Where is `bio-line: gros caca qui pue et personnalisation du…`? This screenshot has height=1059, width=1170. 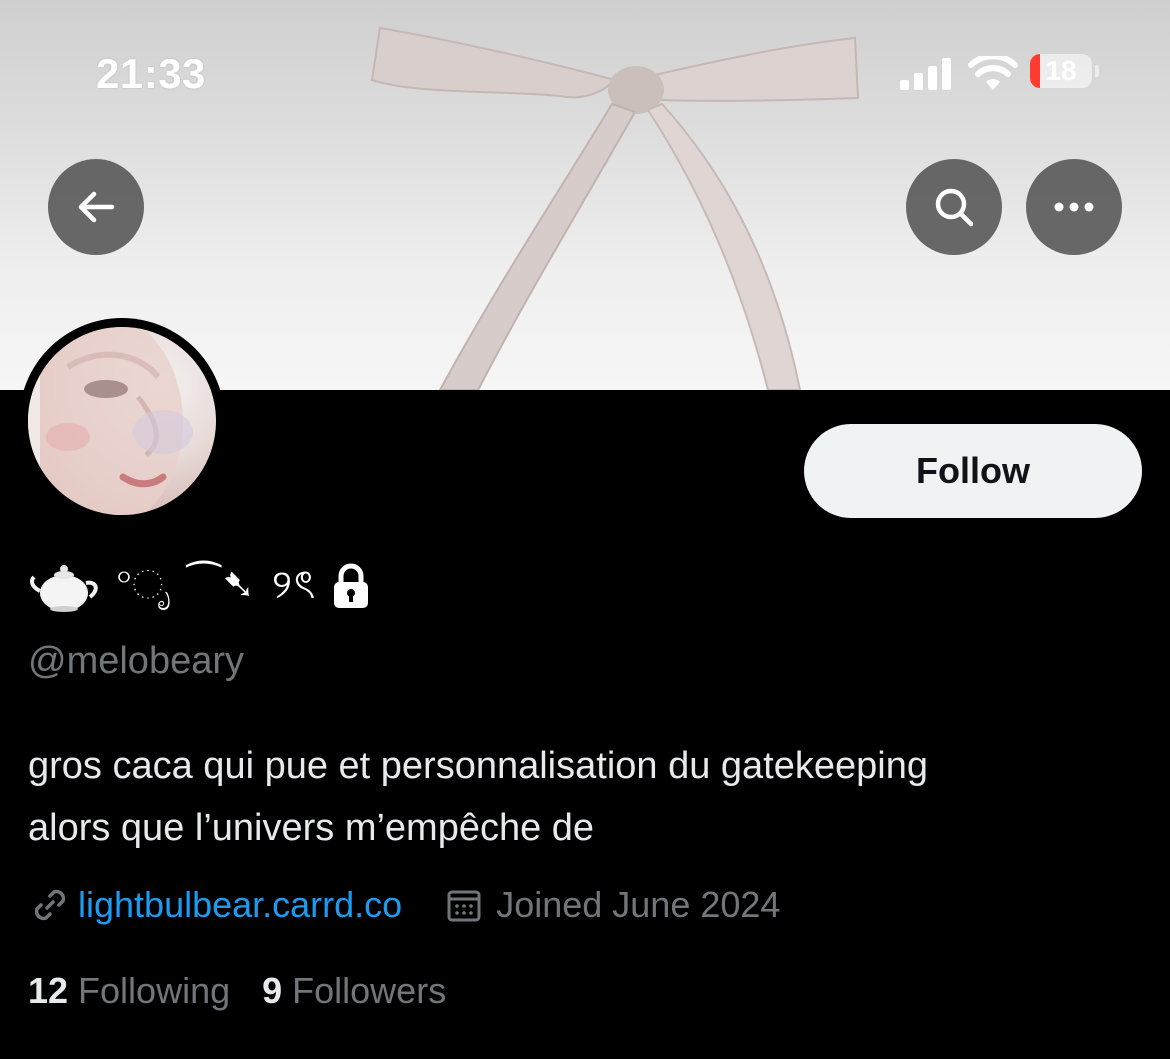
bio-line: gros caca qui pue et personnalisation du… is located at coordinates (478, 766).